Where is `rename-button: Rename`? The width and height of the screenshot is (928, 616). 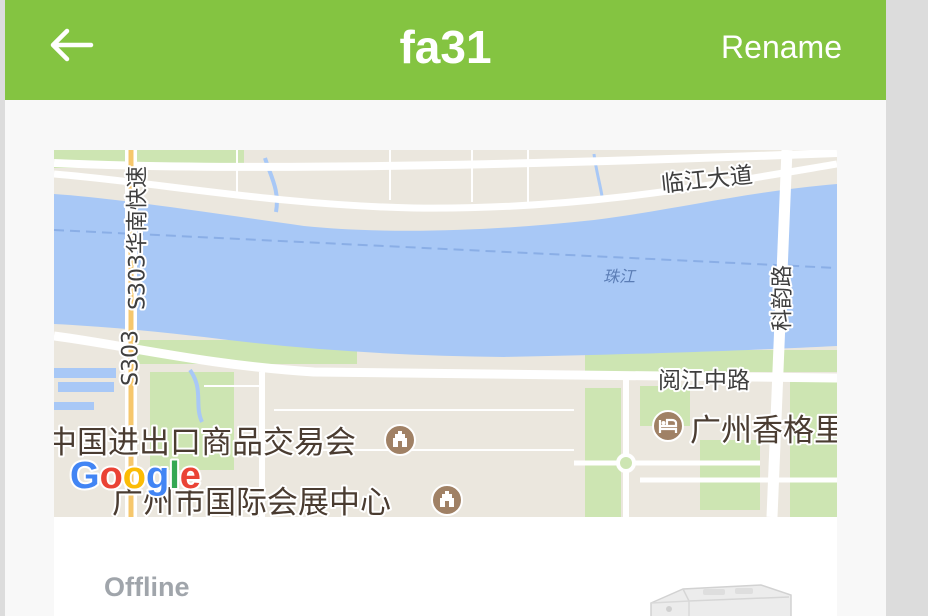
rename-button: Rename is located at coordinates (781, 47).